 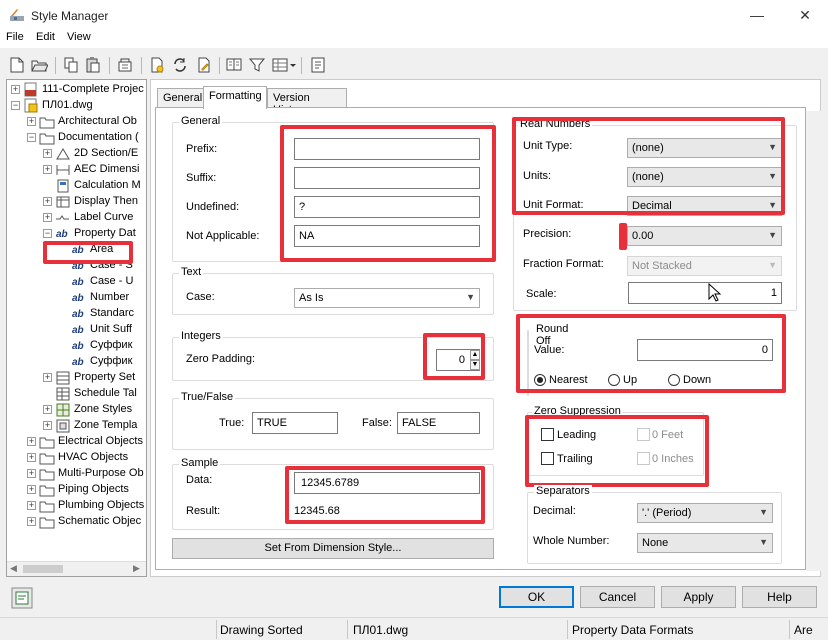 I want to click on tree-item: + Zone Styles, so click(x=76, y=410).